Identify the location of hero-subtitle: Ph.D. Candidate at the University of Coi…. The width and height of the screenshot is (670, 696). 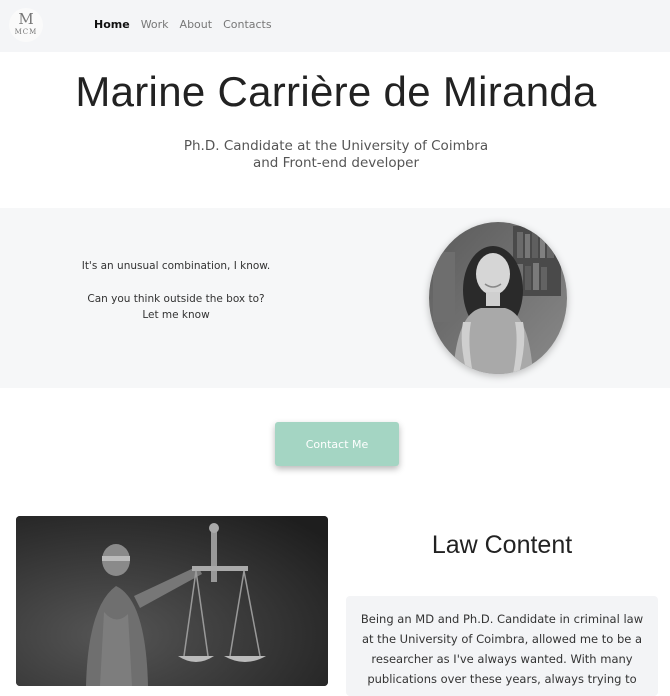
(335, 155).